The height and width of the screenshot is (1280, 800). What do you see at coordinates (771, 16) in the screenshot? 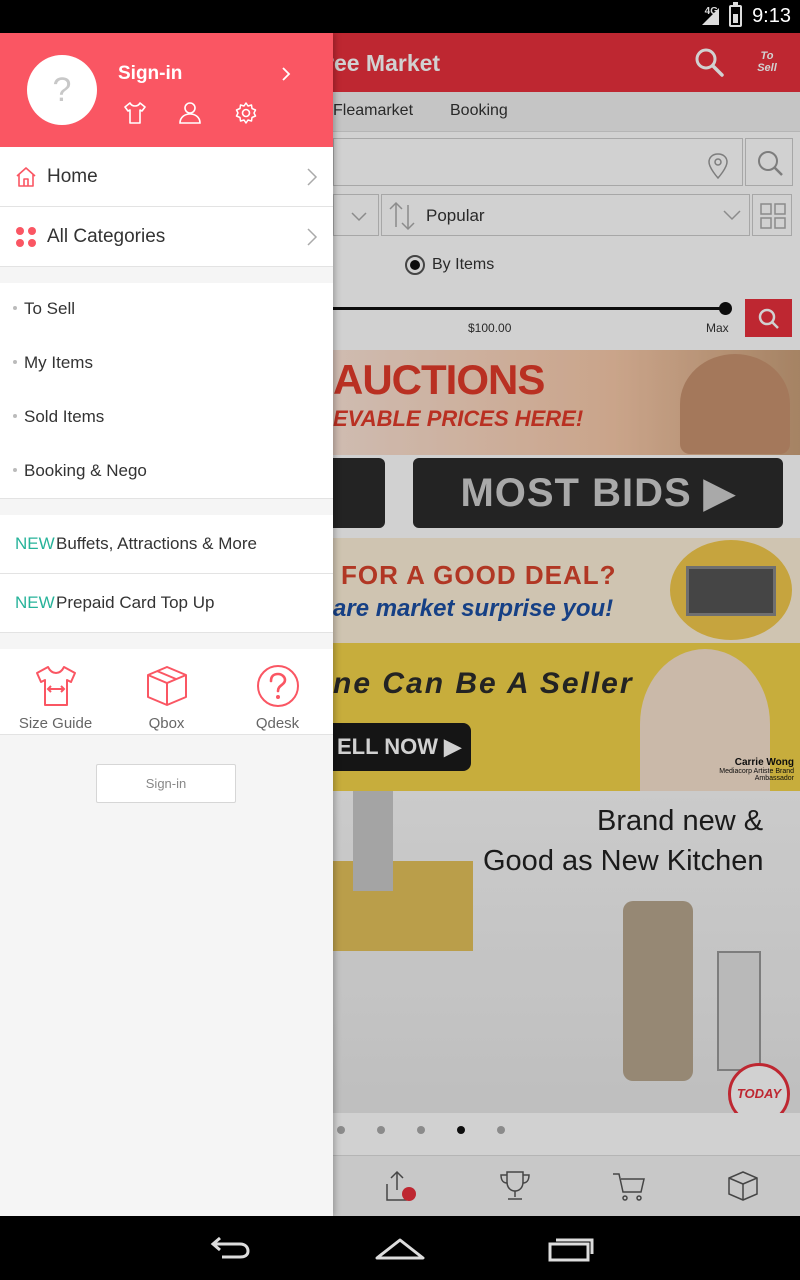
I see `clock: 9:13` at bounding box center [771, 16].